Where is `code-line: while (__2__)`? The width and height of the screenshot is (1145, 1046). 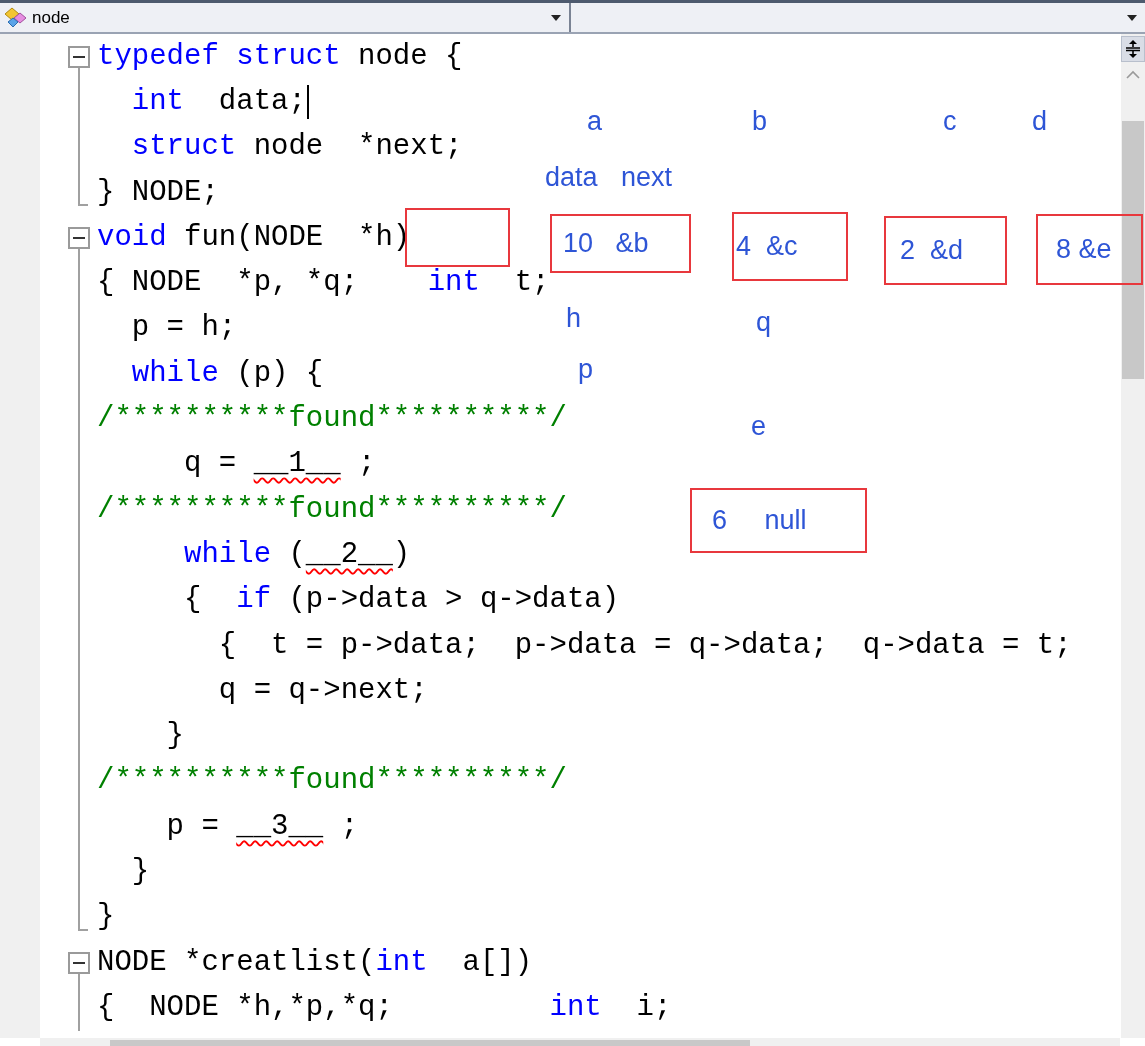 code-line: while (__2__) is located at coordinates (297, 554).